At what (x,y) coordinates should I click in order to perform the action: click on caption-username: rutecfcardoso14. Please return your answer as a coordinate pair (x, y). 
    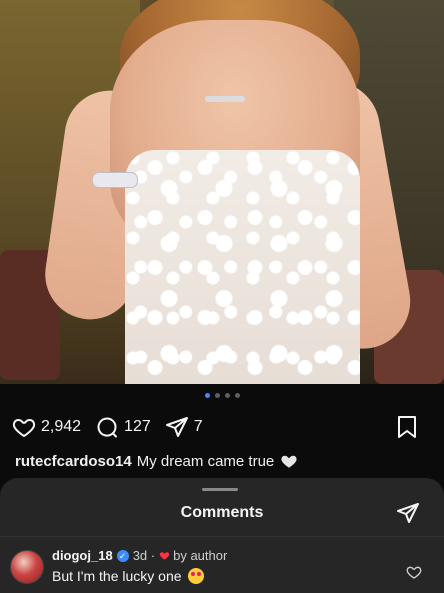
    Looking at the image, I should click on (73, 461).